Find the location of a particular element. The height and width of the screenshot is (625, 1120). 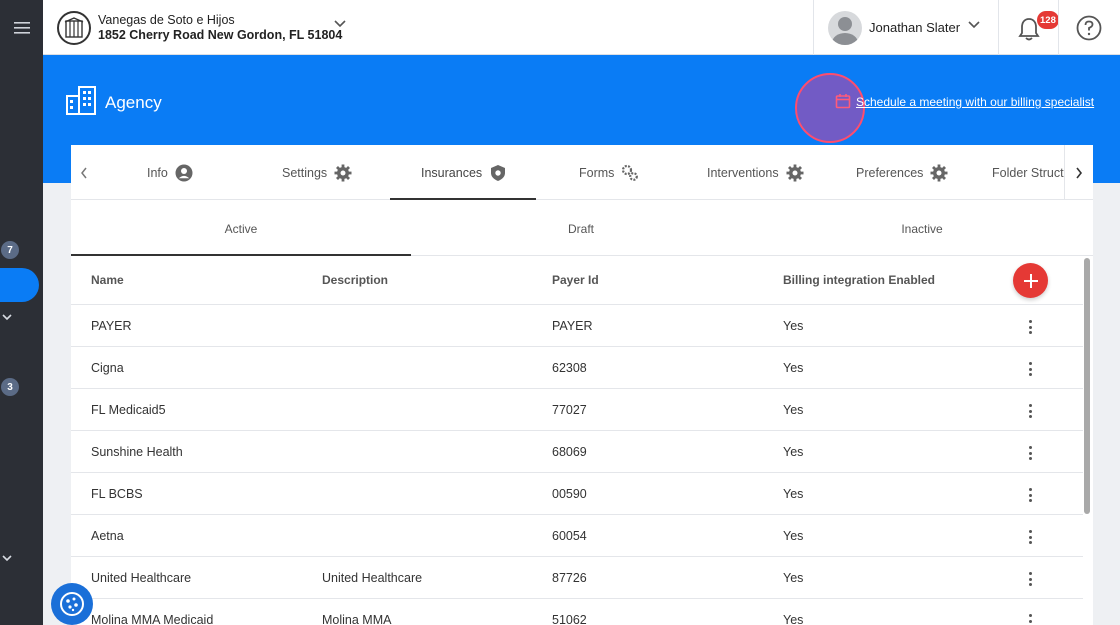

tab-label: Folder Structu is located at coordinates (1028, 172).